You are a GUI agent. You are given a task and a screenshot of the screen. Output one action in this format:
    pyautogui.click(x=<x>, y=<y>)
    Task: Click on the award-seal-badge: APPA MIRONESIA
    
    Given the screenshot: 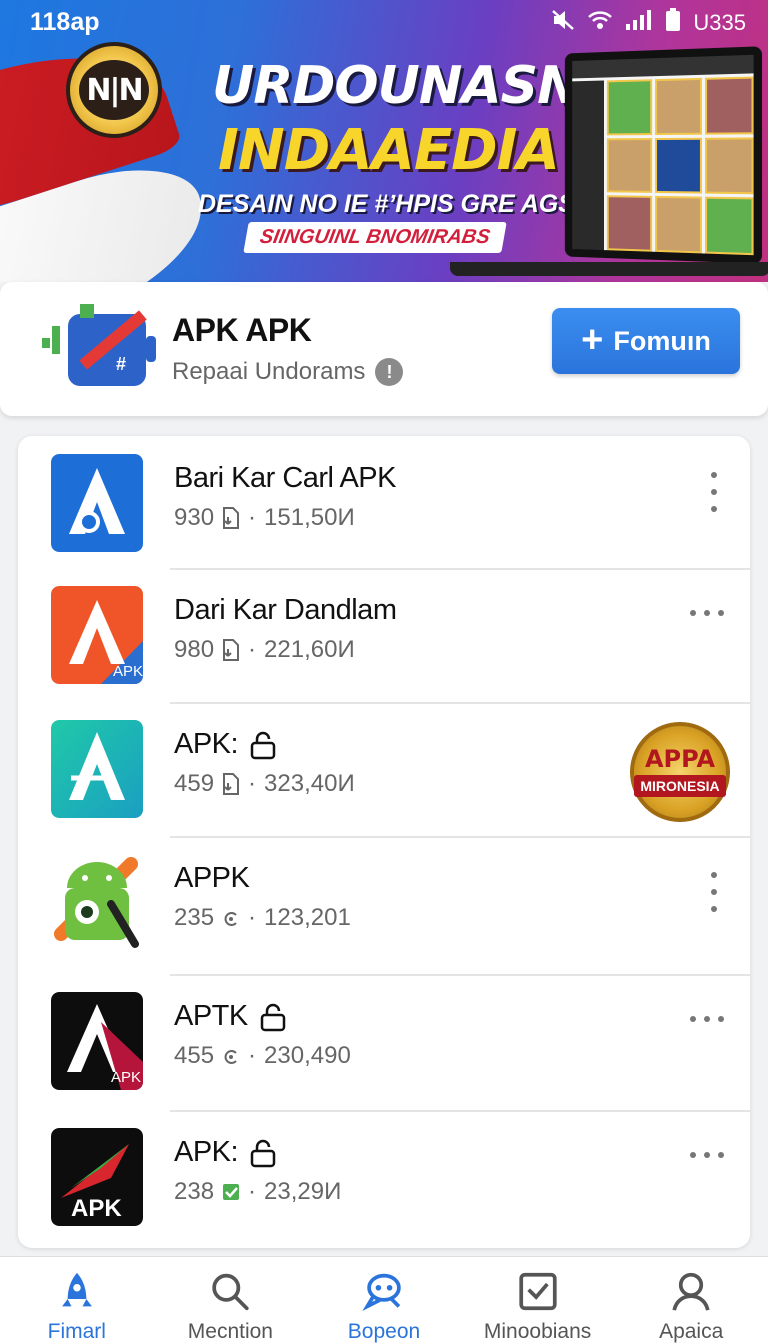 What is the action you would take?
    pyautogui.click(x=680, y=772)
    